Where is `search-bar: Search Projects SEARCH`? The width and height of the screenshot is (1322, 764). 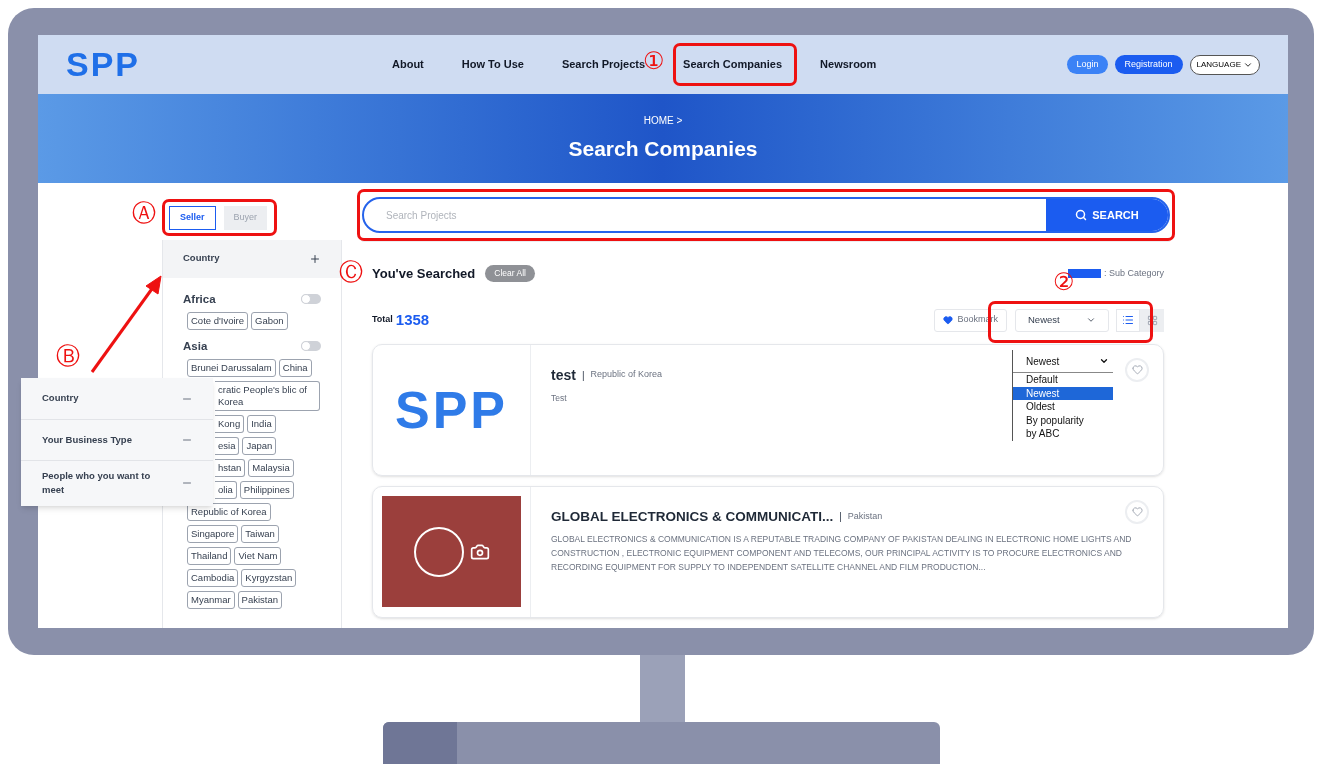
search-bar: Search Projects SEARCH is located at coordinates (766, 215).